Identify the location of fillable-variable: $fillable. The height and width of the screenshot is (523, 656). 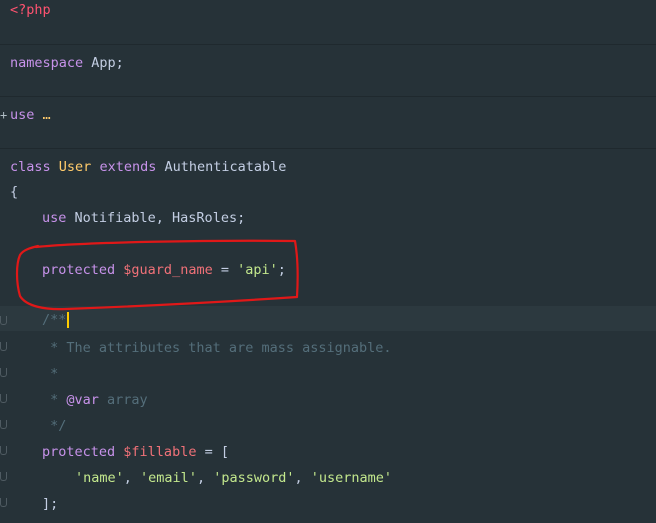
(160, 452).